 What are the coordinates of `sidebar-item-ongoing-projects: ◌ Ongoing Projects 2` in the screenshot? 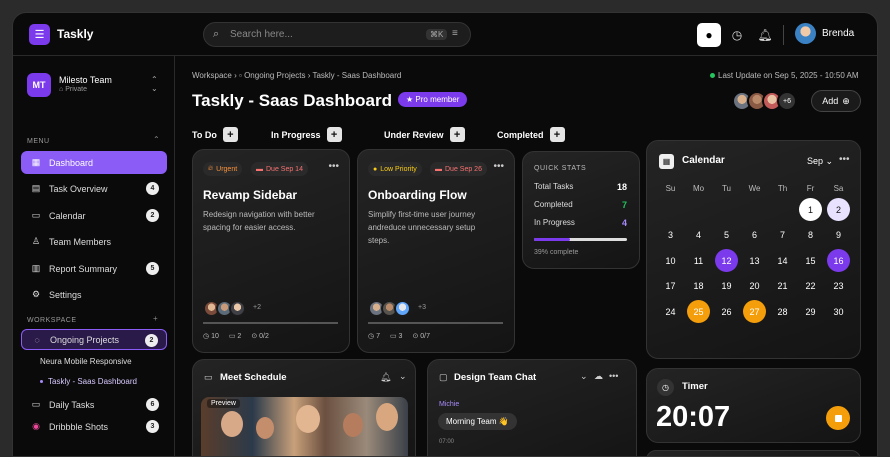 It's located at (94, 339).